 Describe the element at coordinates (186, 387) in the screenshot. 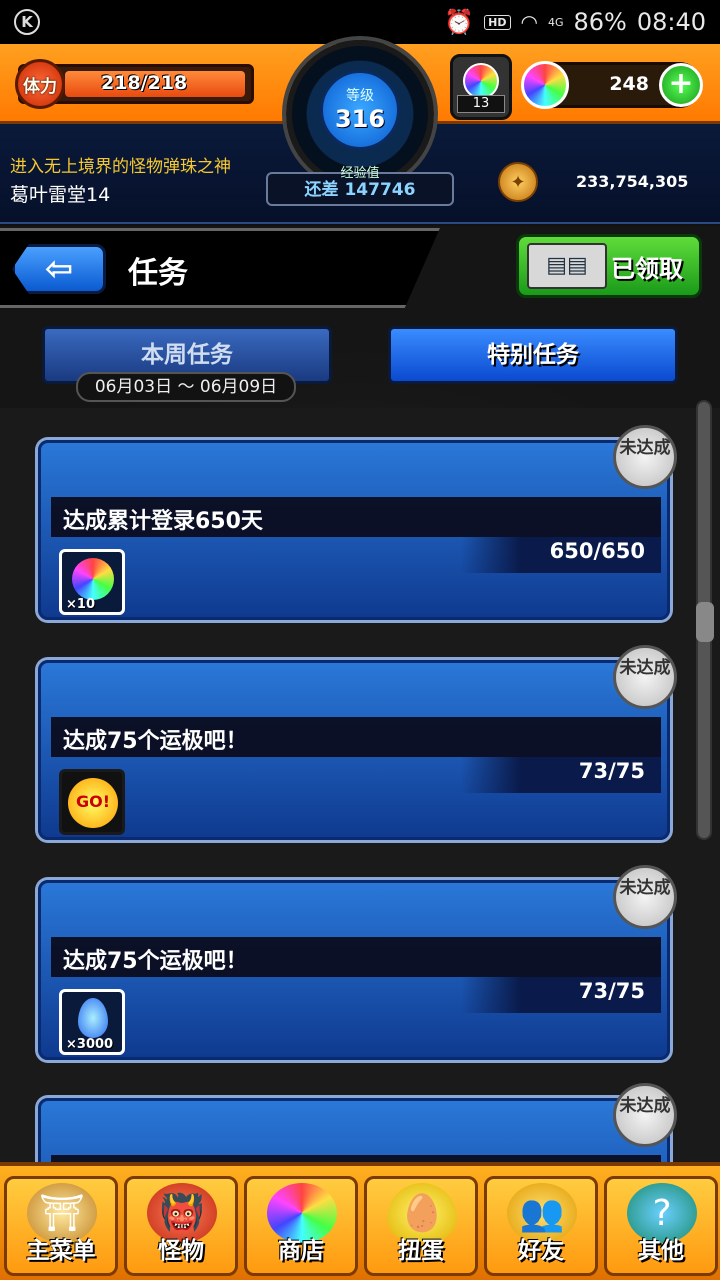

I see `date-range: 06月03日 ～ 06月09日` at that location.